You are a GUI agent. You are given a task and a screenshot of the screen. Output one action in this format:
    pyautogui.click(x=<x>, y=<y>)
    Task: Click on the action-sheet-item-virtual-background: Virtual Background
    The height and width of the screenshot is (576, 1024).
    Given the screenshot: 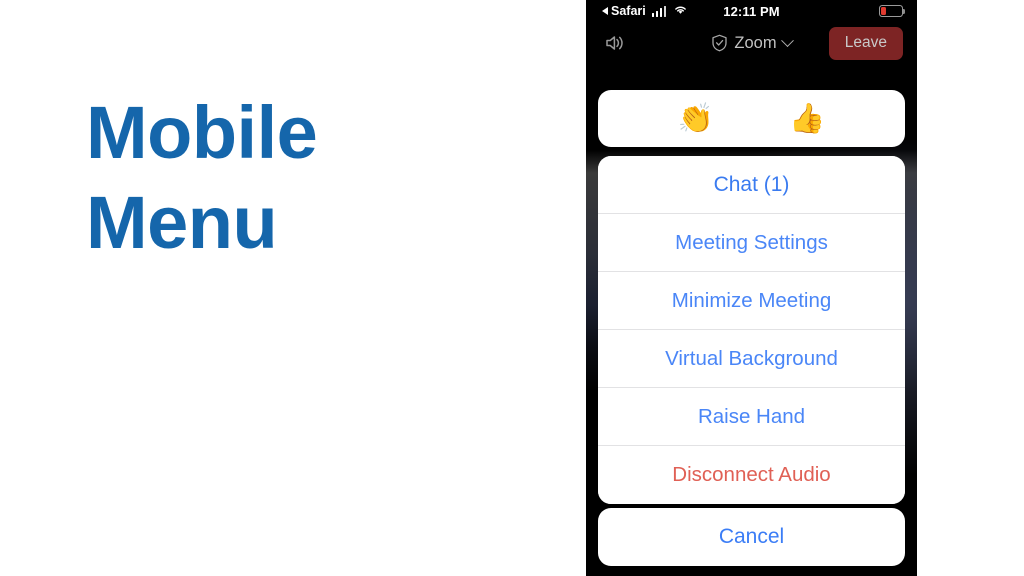 What is the action you would take?
    pyautogui.click(x=751, y=359)
    